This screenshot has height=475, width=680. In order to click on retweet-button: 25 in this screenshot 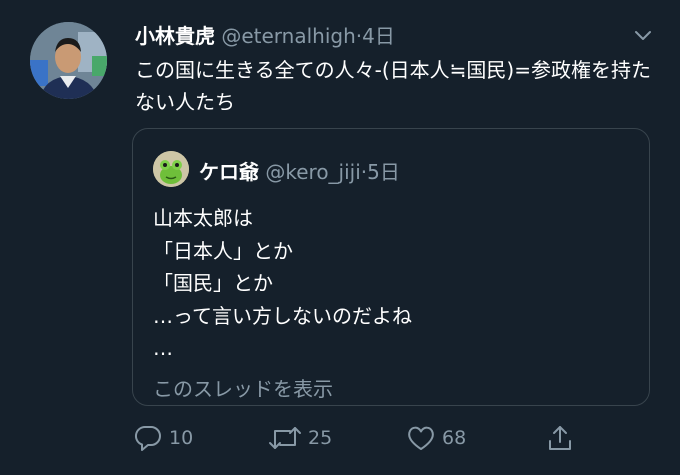, I will do `click(300, 438)`.